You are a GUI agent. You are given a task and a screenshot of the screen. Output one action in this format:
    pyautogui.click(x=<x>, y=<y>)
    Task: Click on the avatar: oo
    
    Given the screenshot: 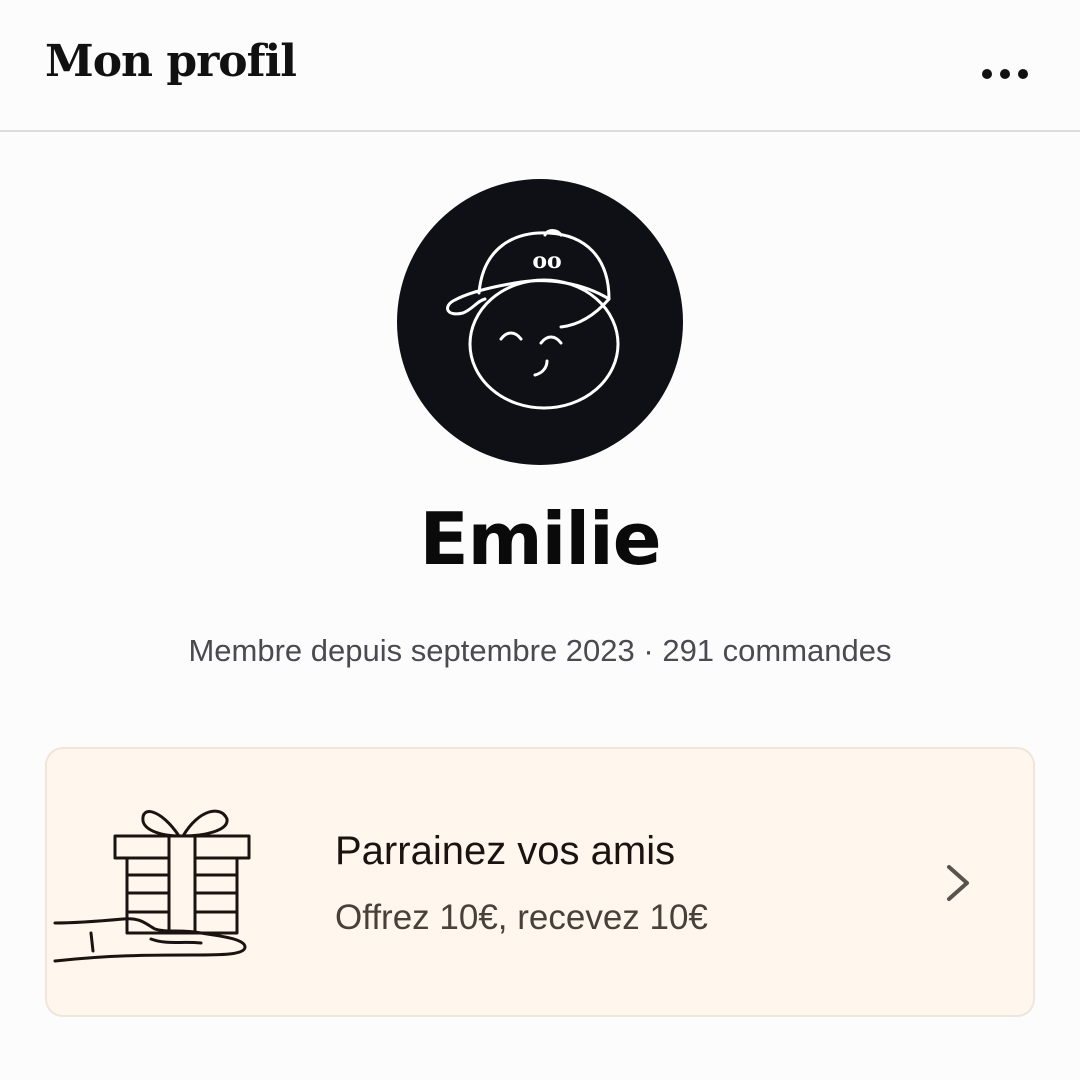 What is the action you would take?
    pyautogui.click(x=540, y=322)
    